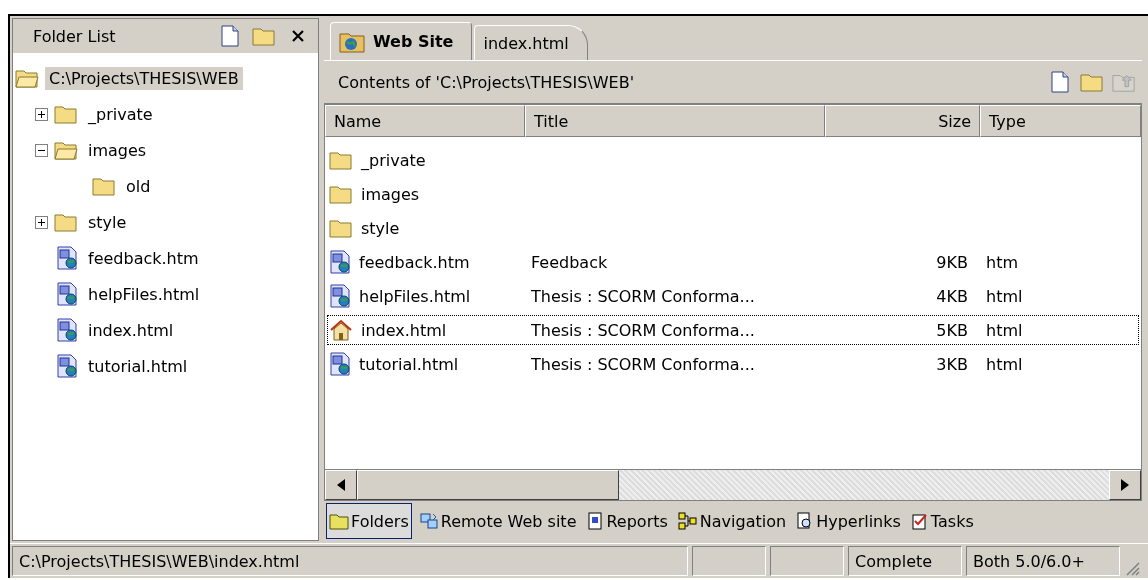 The image size is (1148, 580). Describe the element at coordinates (488, 485) in the screenshot. I see `scrollbar-thumb` at that location.